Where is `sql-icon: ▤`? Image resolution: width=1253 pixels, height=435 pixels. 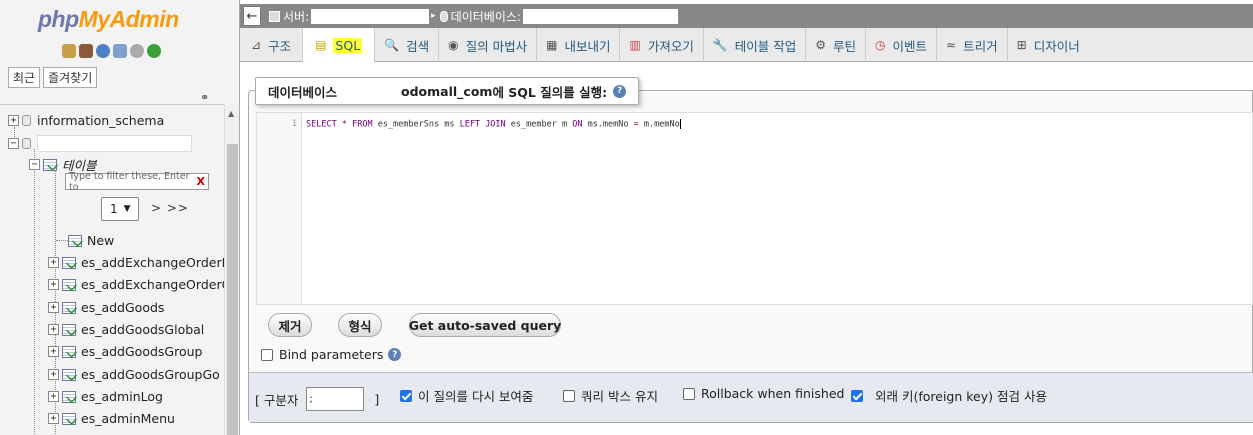 sql-icon: ▤ is located at coordinates (321, 45).